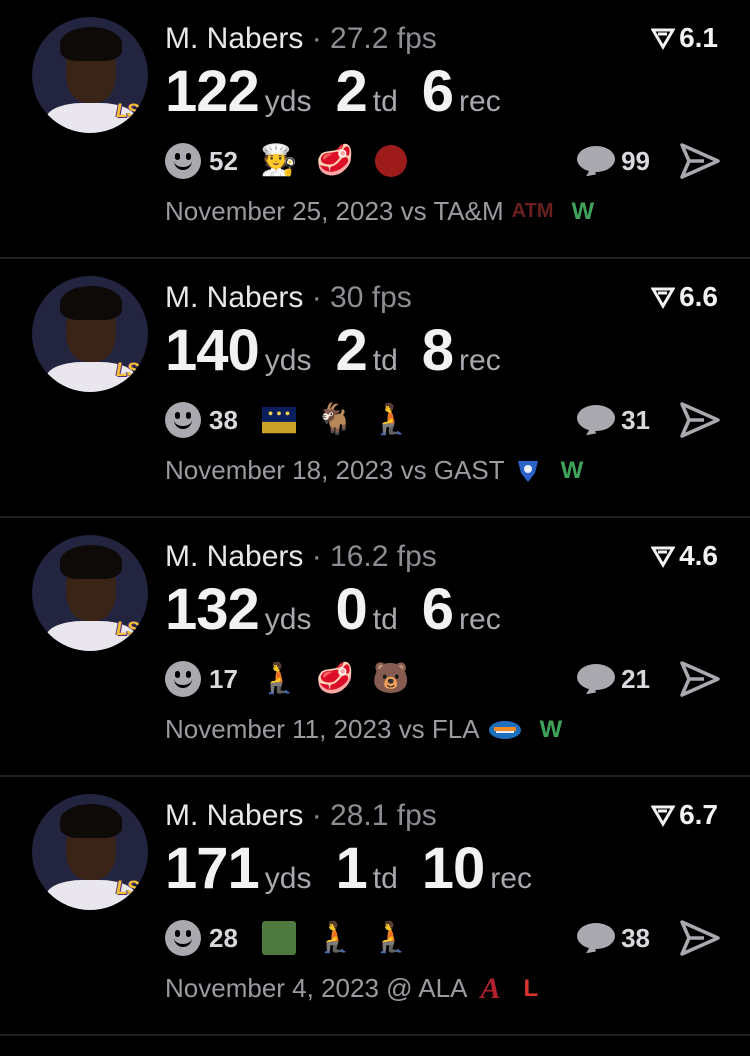 The height and width of the screenshot is (1056, 750). I want to click on emoji-reaction-goat: 🐐, so click(334, 420).